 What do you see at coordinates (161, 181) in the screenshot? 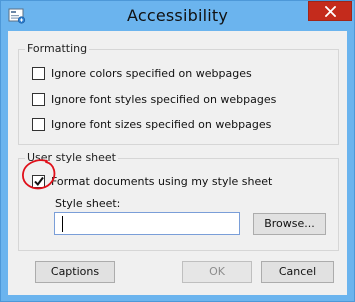
I see `format-documents-label: Format documents using my style sheet` at bounding box center [161, 181].